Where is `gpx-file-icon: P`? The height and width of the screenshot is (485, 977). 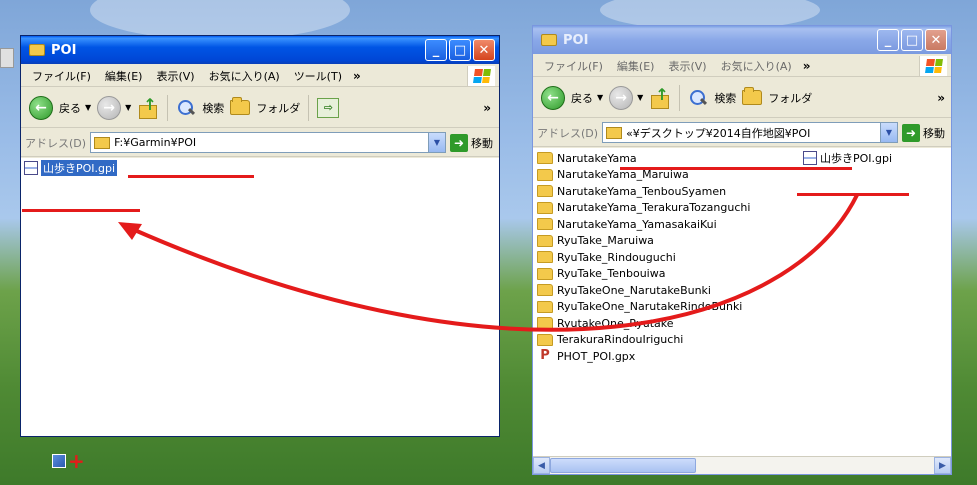 gpx-file-icon: P is located at coordinates (545, 356).